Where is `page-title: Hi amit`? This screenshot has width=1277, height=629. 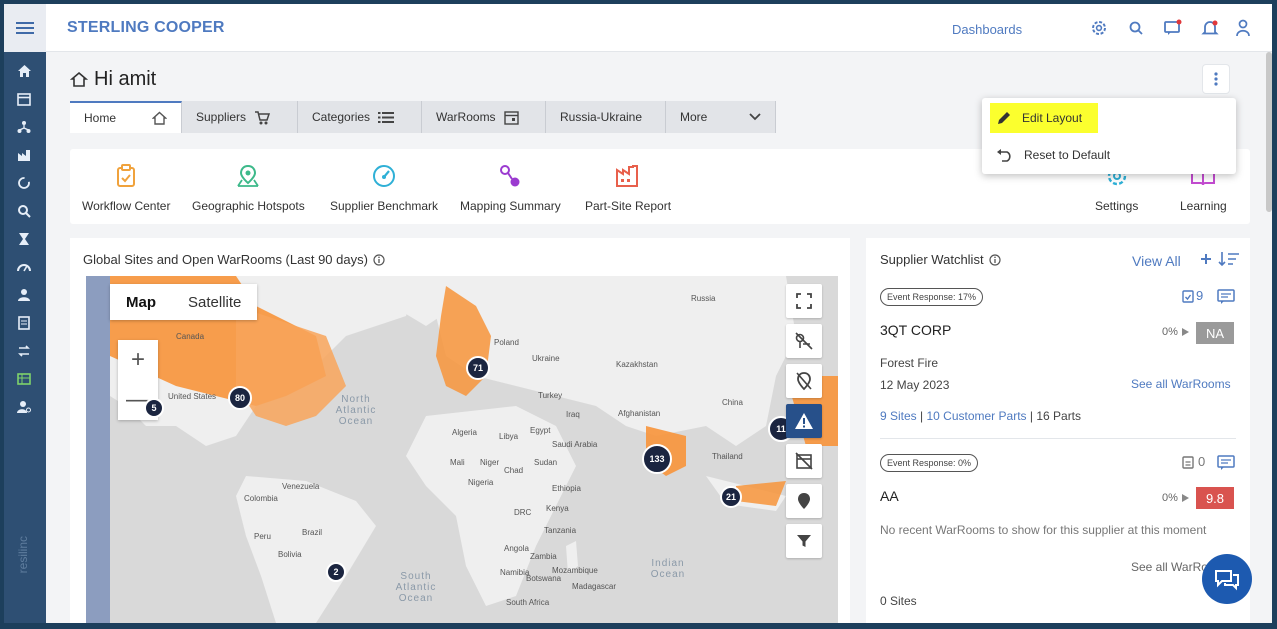 page-title: Hi amit is located at coordinates (113, 79).